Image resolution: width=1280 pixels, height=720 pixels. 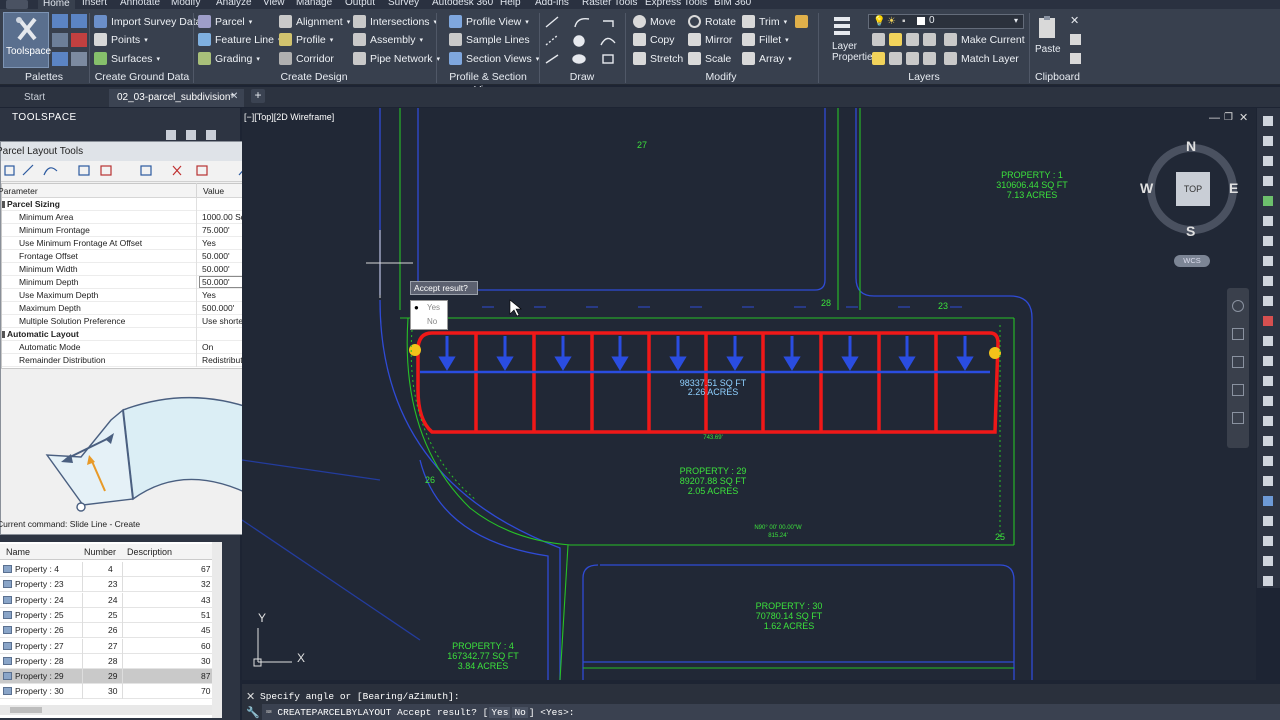 What do you see at coordinates (289, 117) in the screenshot?
I see `viewport-controls-label: [−][Top][2D Wireframe]` at bounding box center [289, 117].